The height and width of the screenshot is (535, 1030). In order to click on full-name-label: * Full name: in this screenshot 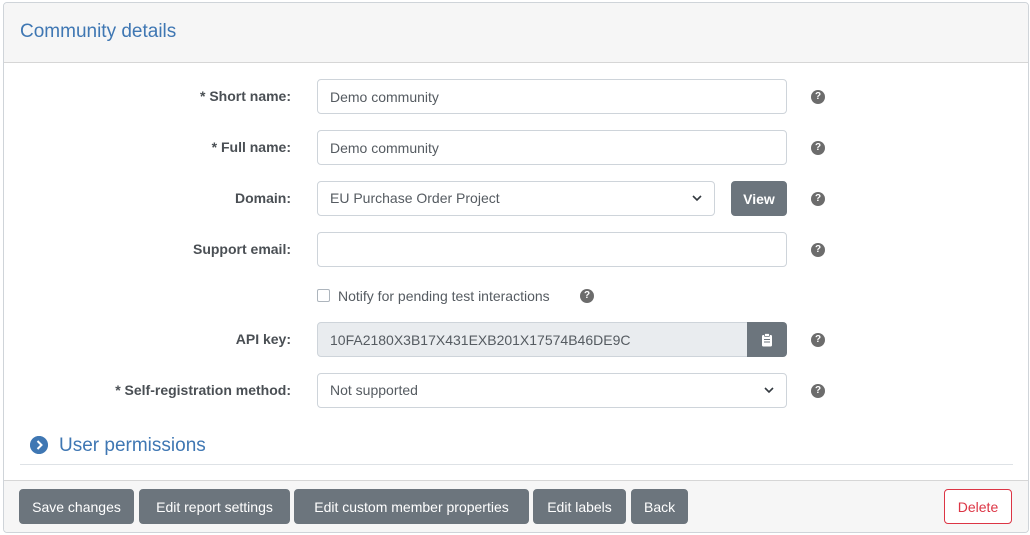, I will do `click(251, 147)`.